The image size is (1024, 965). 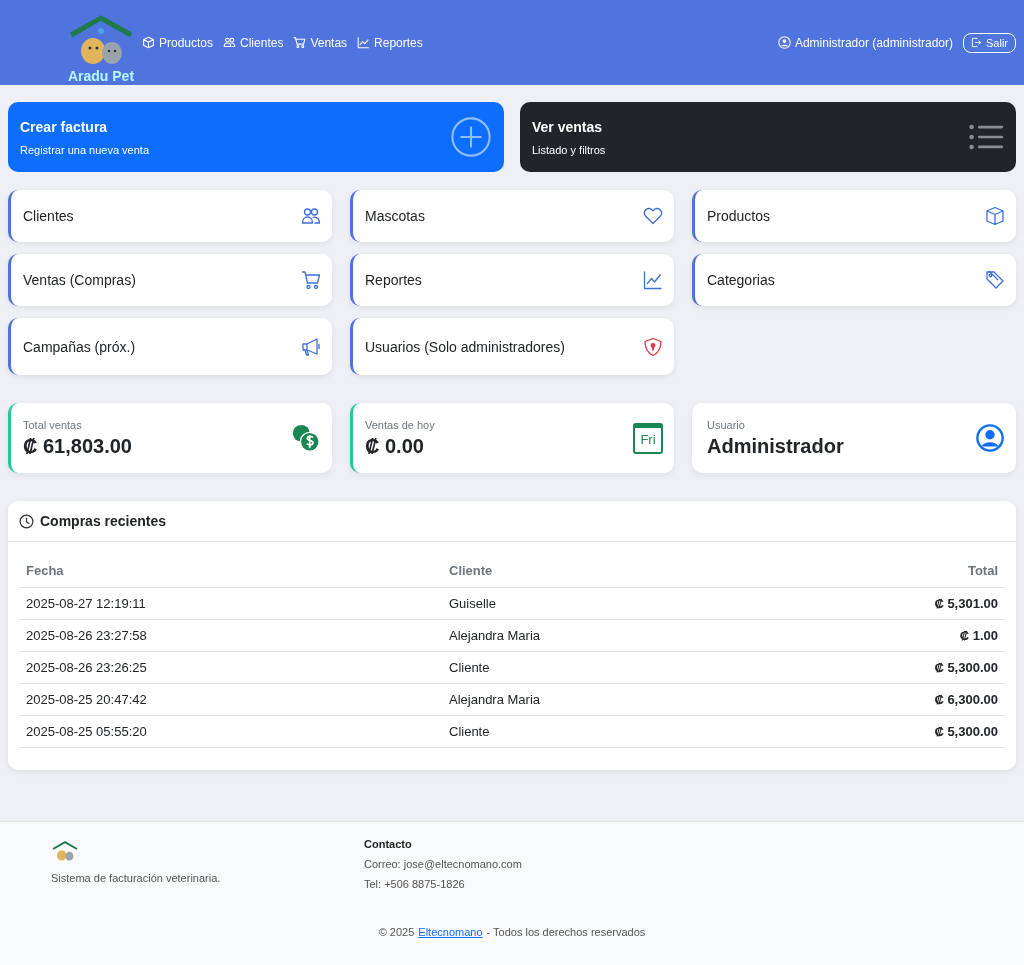 I want to click on module-tile: Mascotas, so click(x=512, y=216).